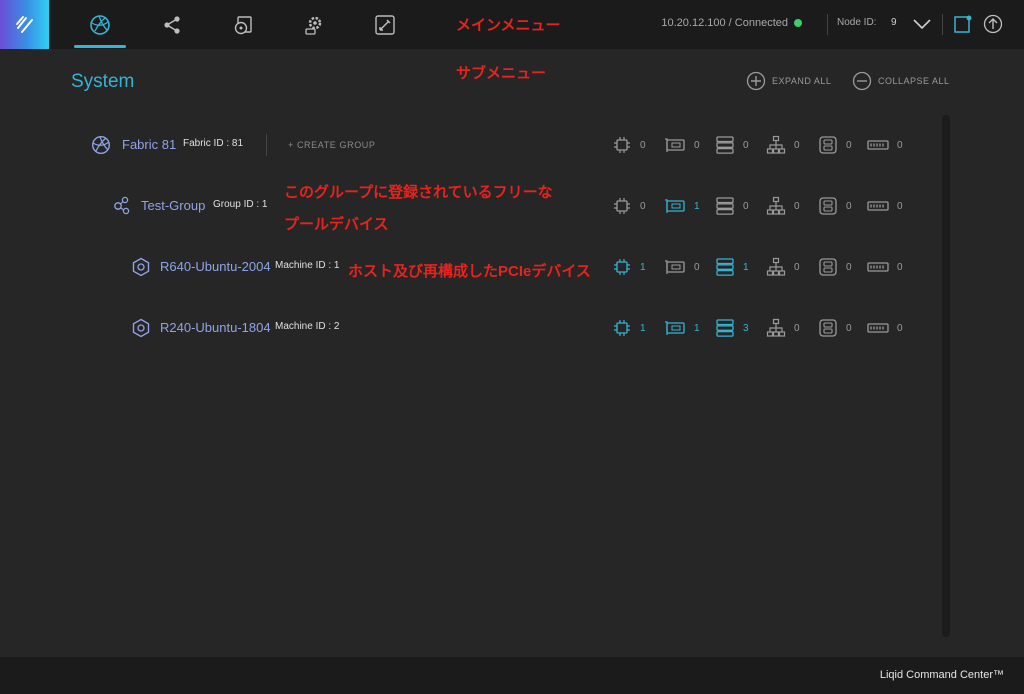 The width and height of the screenshot is (1024, 694). Describe the element at coordinates (798, 23) in the screenshot. I see `connected-indicator-icon` at that location.